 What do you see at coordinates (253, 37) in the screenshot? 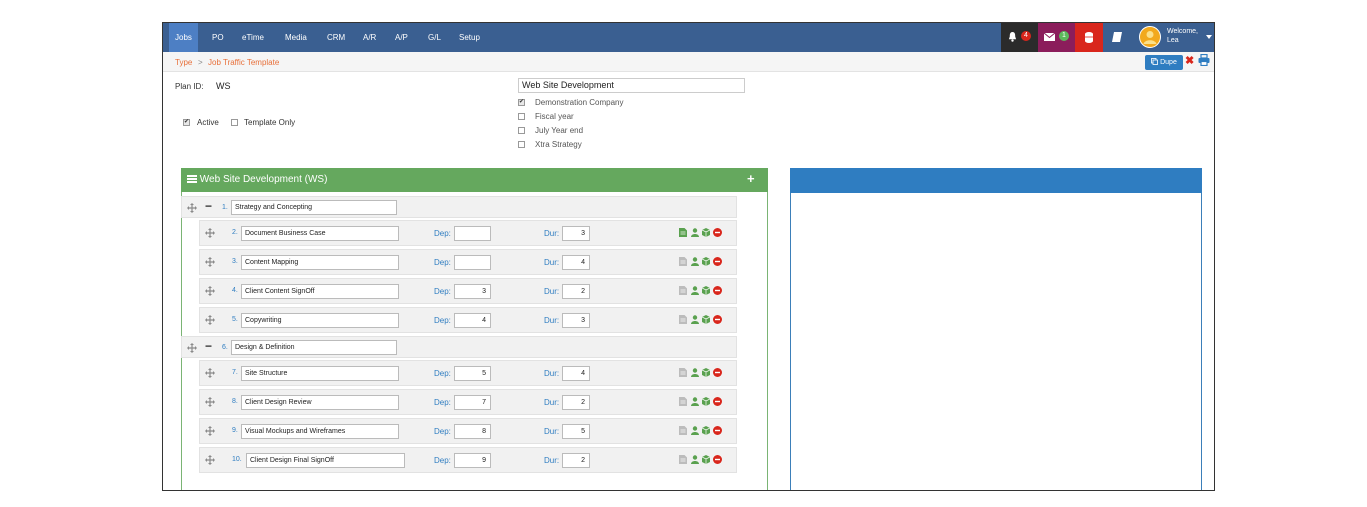
I see `nav-etime: eTime` at bounding box center [253, 37].